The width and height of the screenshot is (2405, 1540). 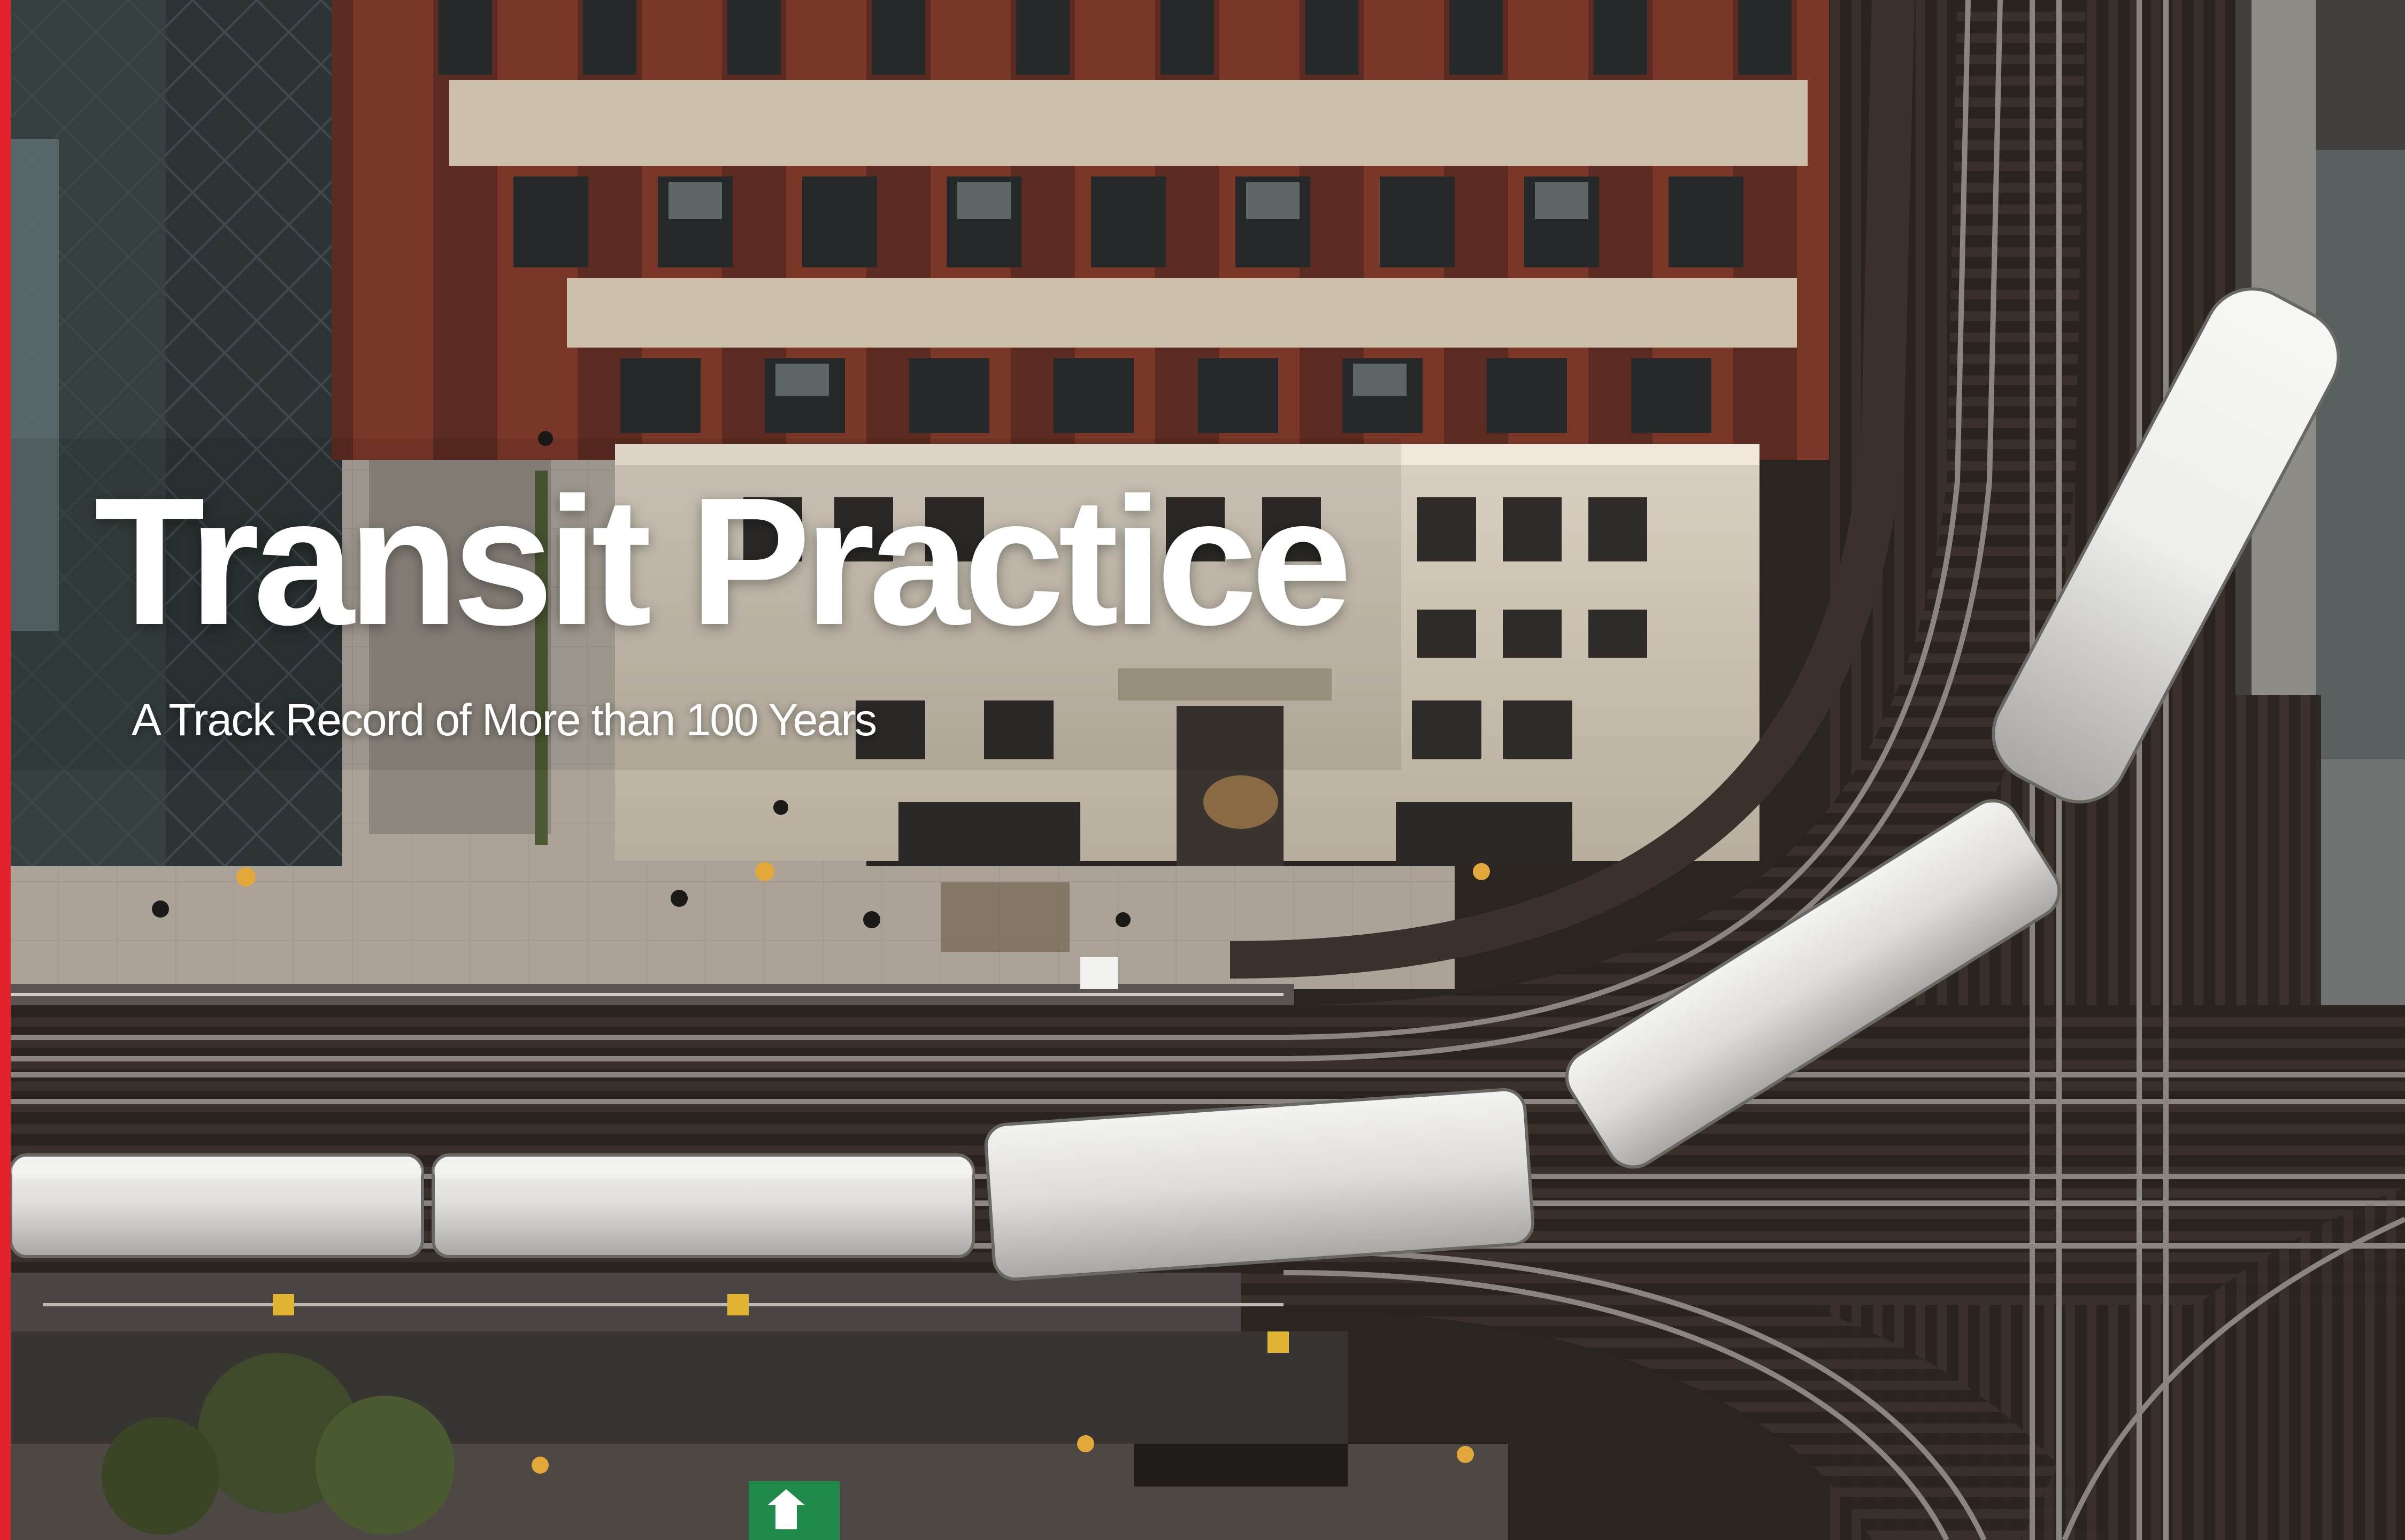 What do you see at coordinates (5, 770) in the screenshot?
I see `accent-bar` at bounding box center [5, 770].